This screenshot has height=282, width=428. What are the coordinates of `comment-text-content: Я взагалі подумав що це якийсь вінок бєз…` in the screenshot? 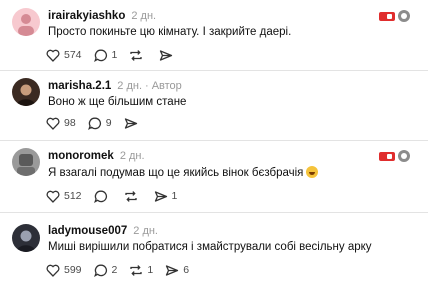 It's located at (176, 173).